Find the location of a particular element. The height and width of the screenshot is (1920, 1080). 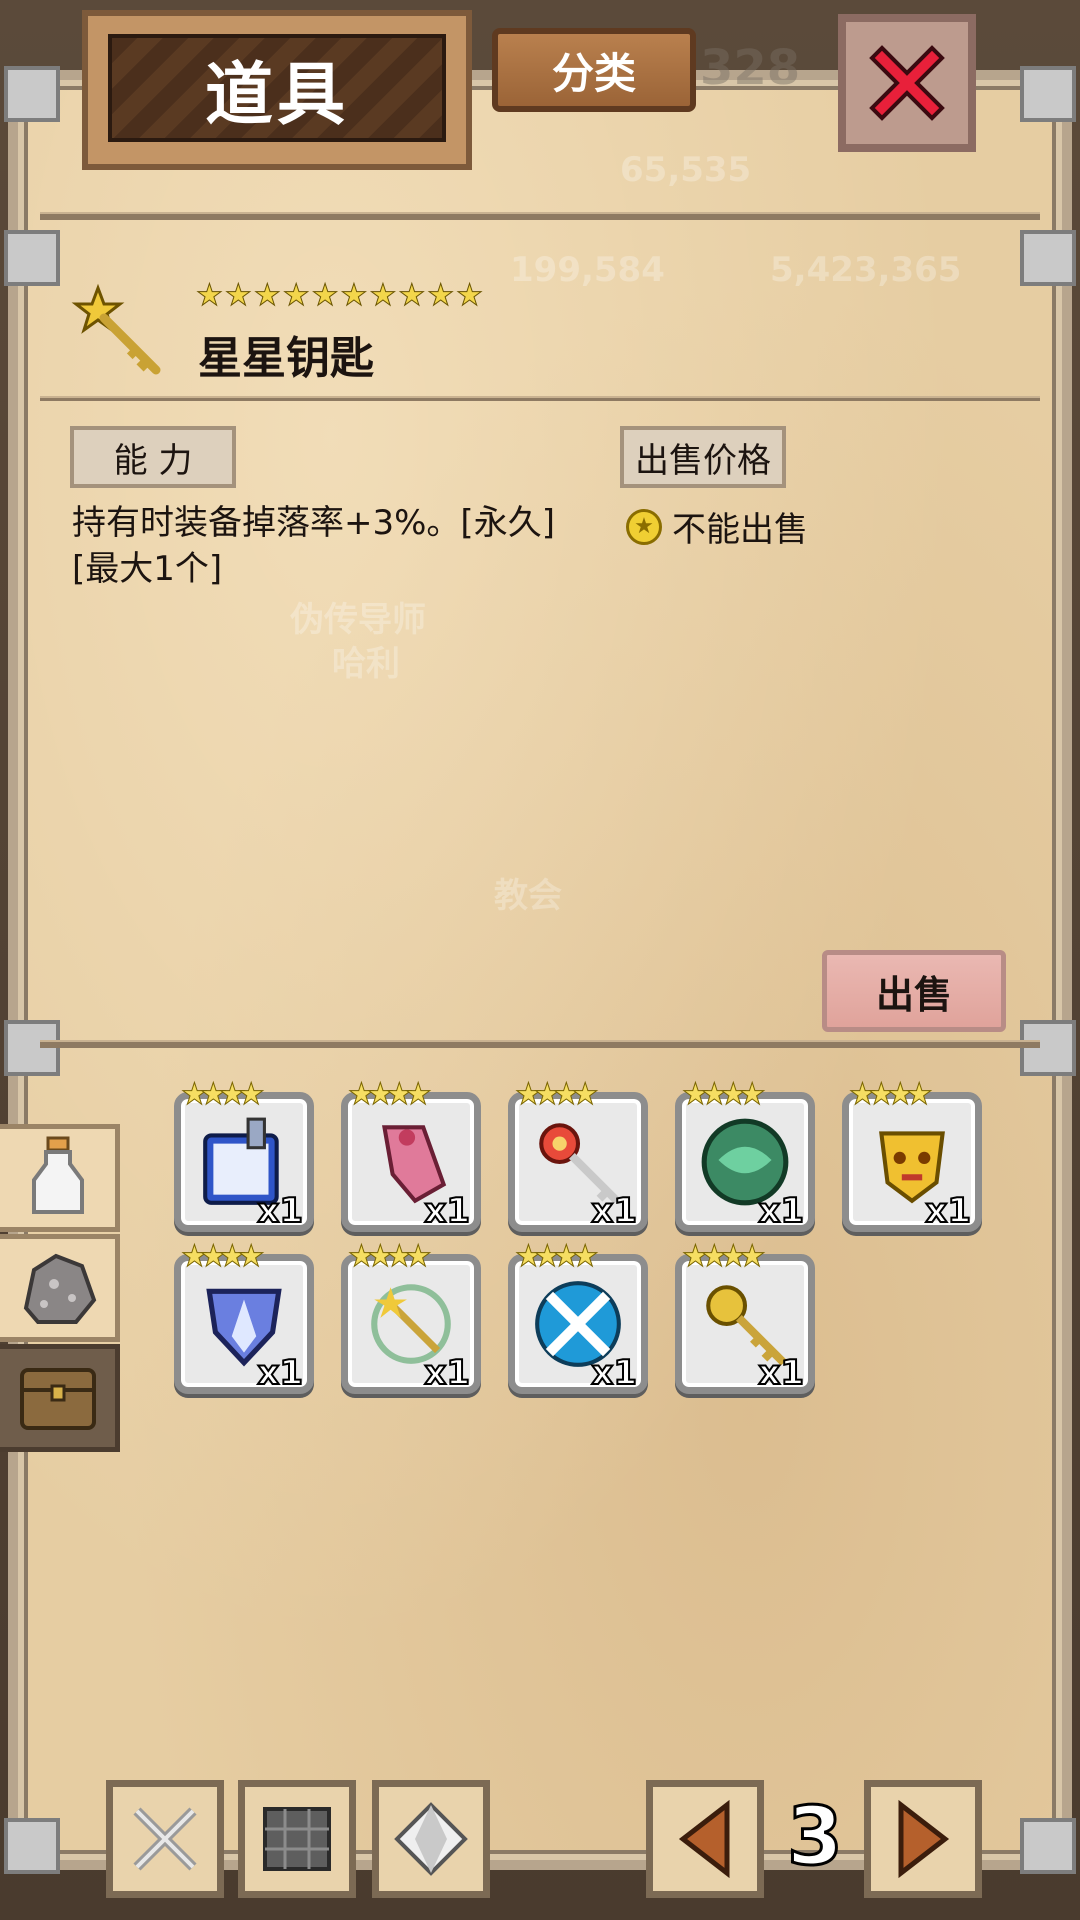

page-title: 道具 is located at coordinates (276, 95).